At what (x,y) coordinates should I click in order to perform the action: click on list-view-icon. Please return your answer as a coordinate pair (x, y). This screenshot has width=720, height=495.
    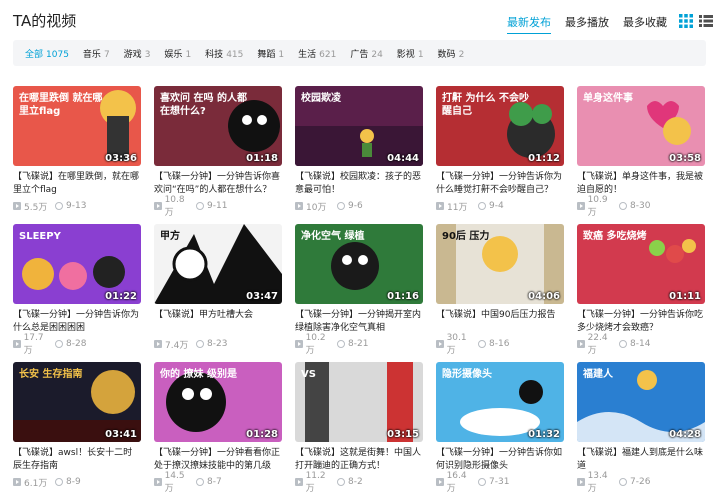
    Looking at the image, I should click on (706, 21).